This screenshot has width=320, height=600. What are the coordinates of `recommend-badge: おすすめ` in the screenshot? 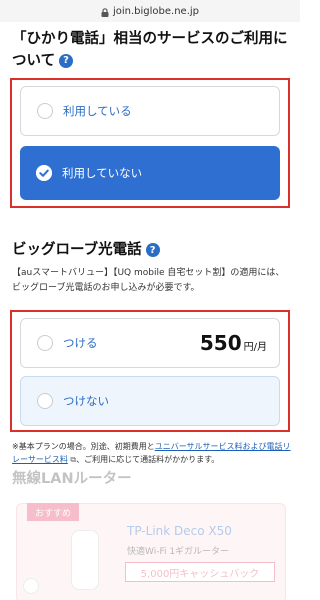 It's located at (53, 512).